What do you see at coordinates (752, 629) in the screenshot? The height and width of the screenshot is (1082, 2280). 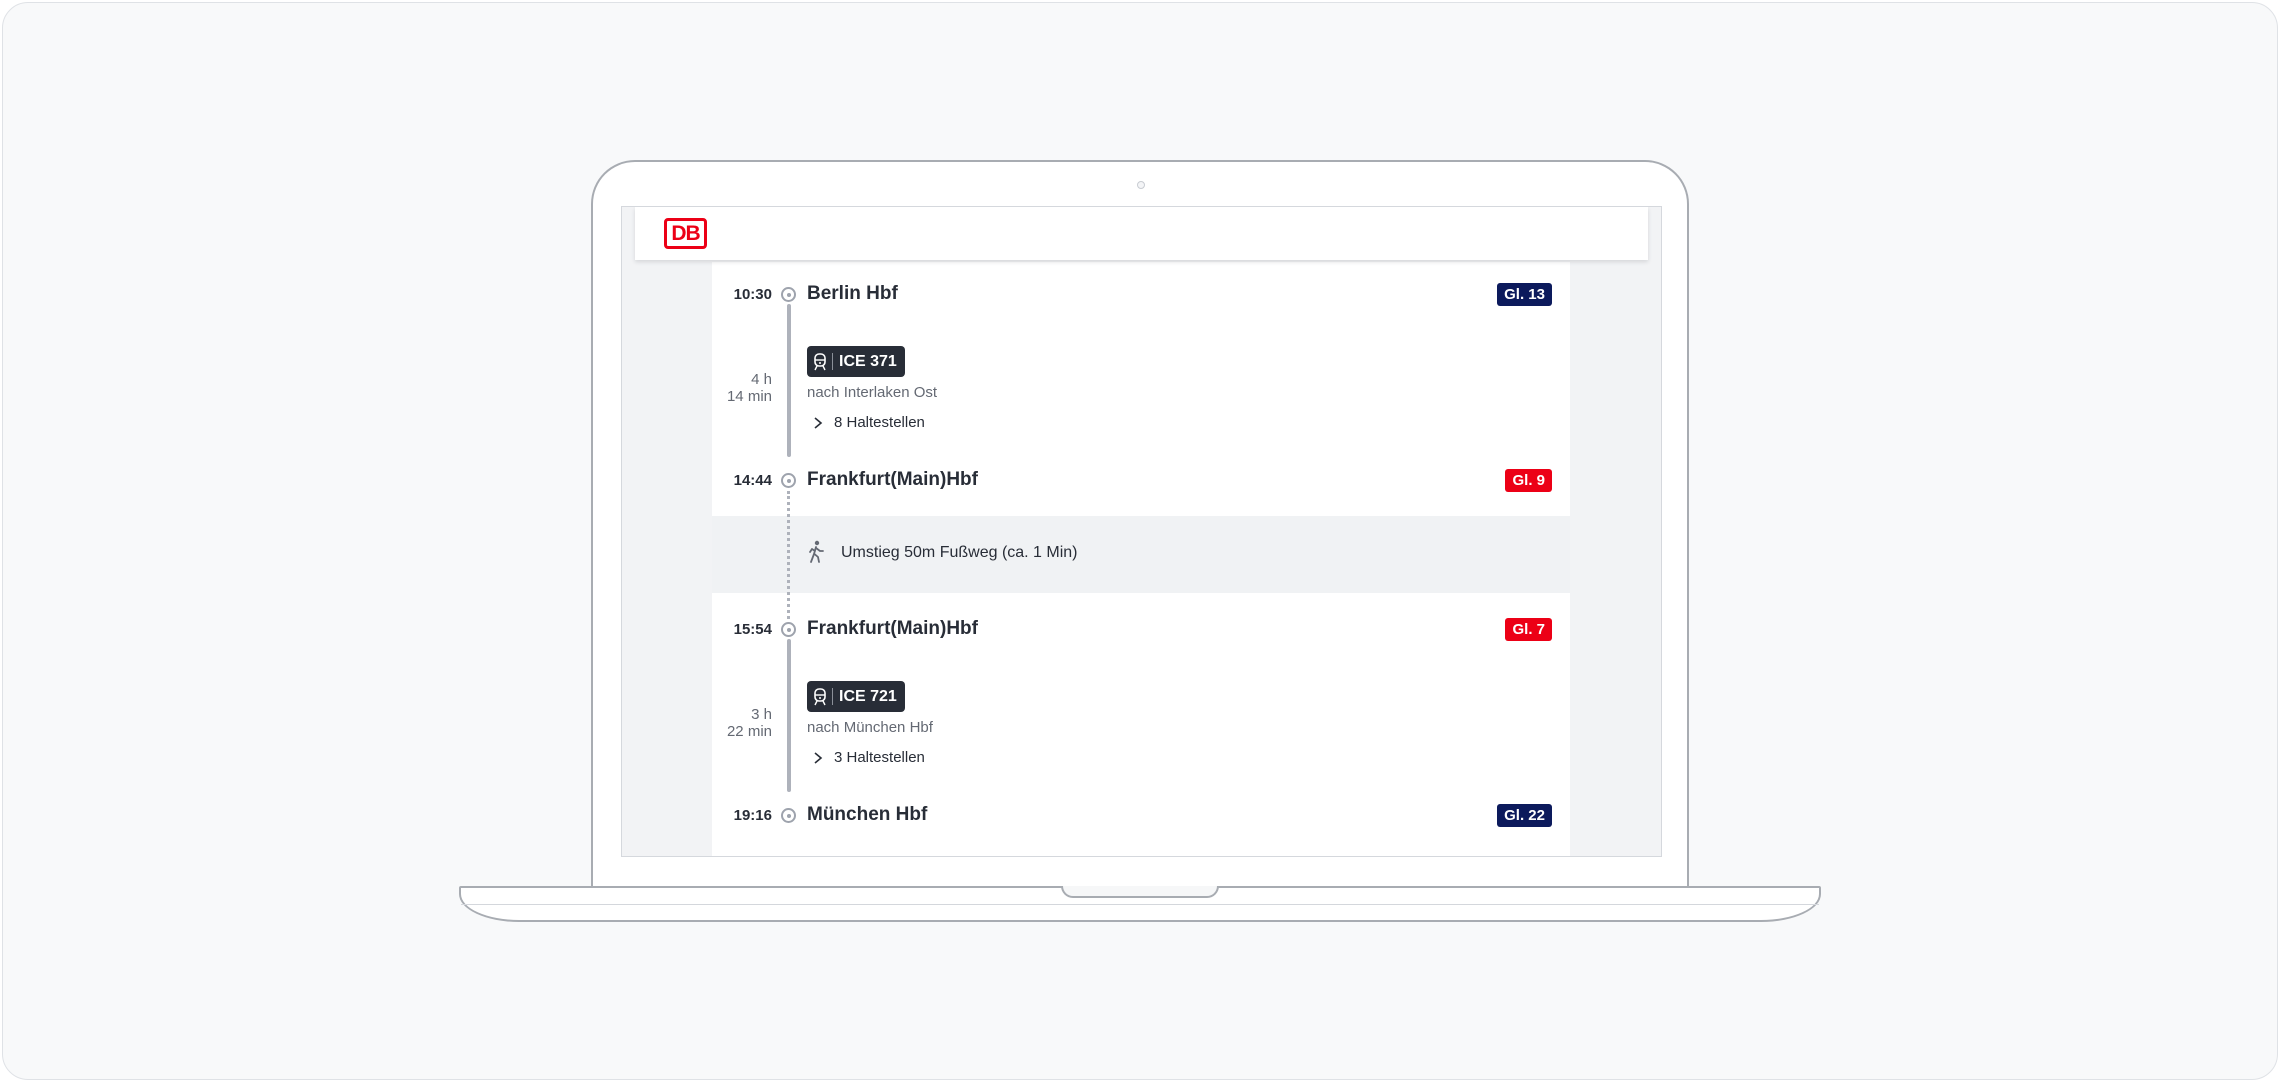 I see `departure-time: 15:54` at bounding box center [752, 629].